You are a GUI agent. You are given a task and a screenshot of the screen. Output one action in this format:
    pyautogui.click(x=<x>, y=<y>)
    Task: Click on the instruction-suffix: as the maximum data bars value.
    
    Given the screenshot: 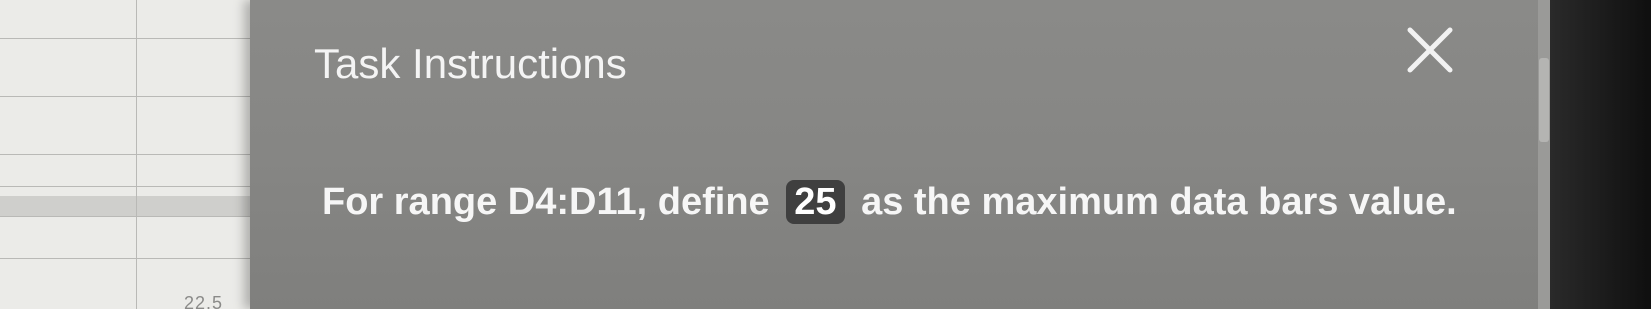 What is the action you would take?
    pyautogui.click(x=1159, y=202)
    